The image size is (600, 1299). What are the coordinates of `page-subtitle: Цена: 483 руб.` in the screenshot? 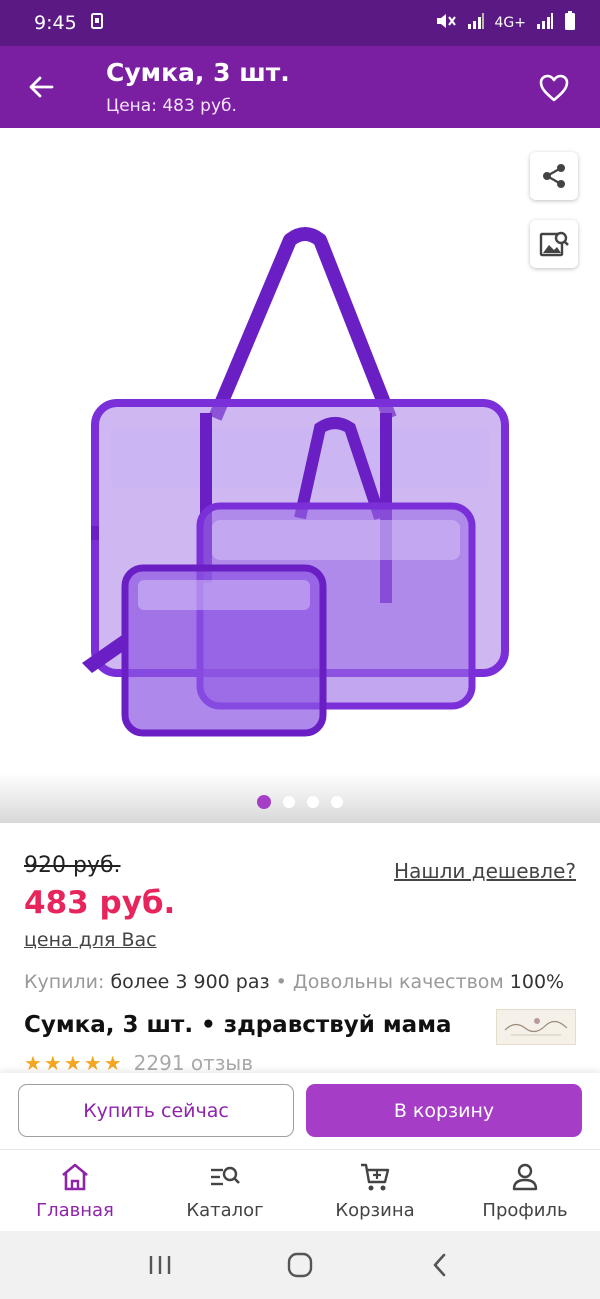 It's located at (171, 106).